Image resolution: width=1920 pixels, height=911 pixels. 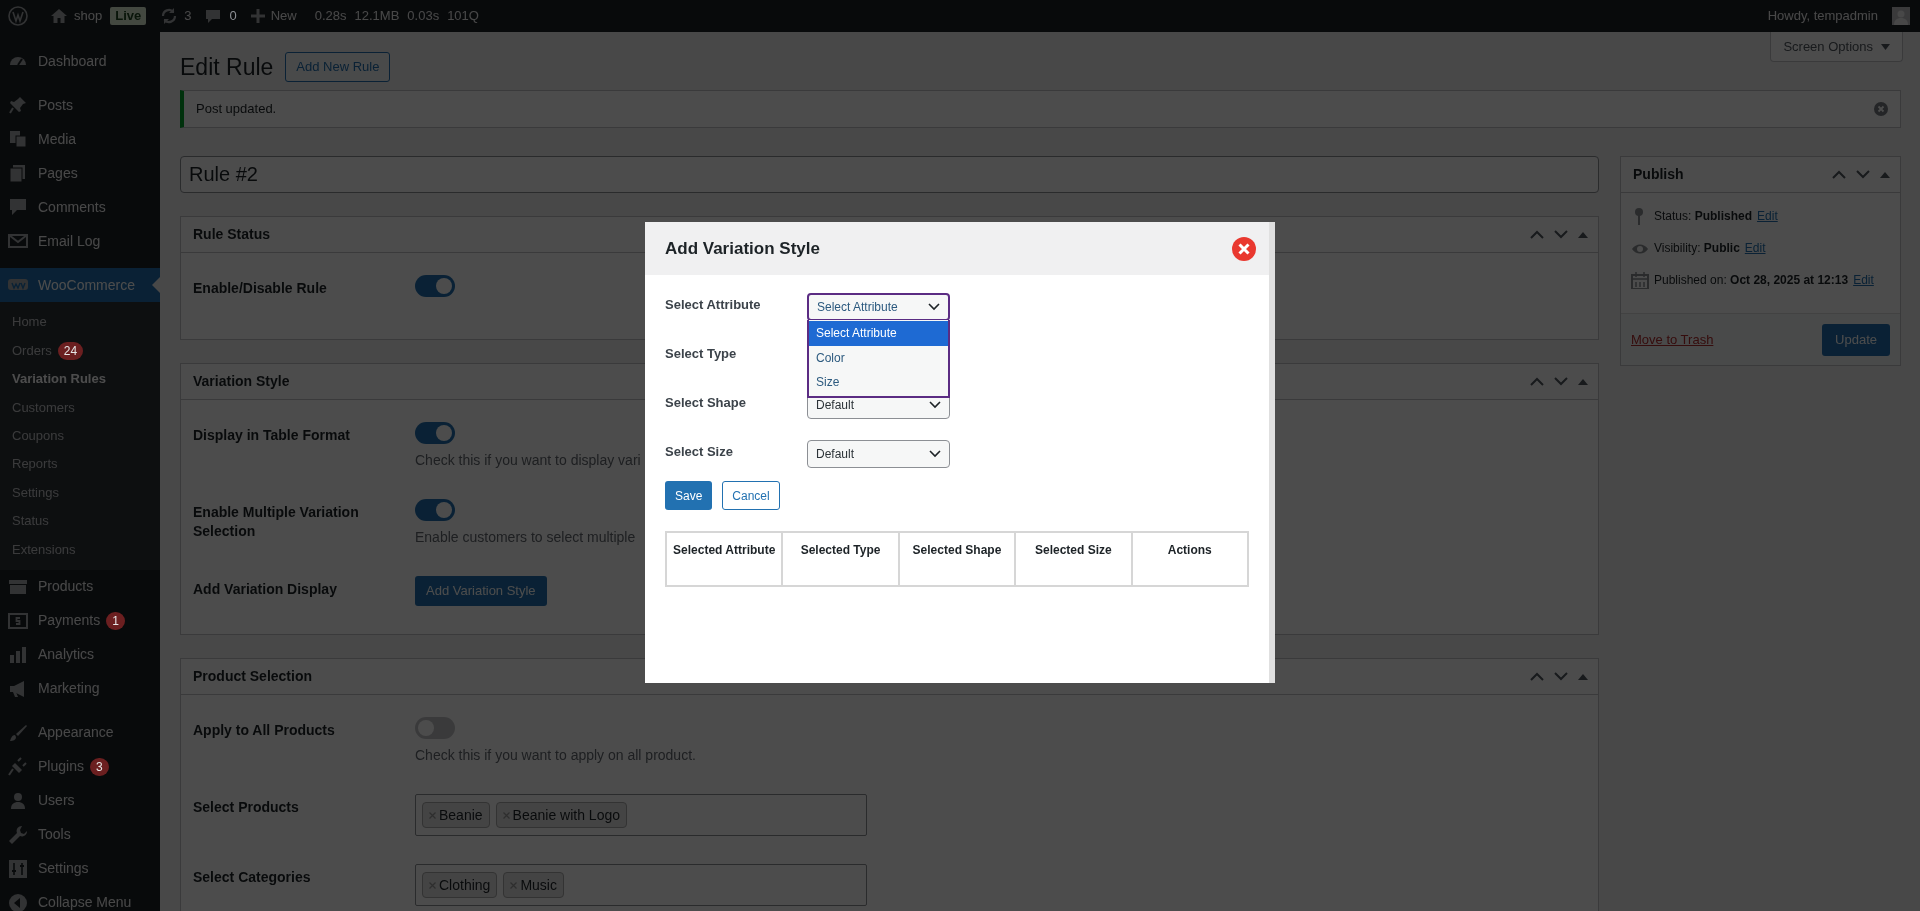 I want to click on tag-label: Beanie, so click(x=461, y=815).